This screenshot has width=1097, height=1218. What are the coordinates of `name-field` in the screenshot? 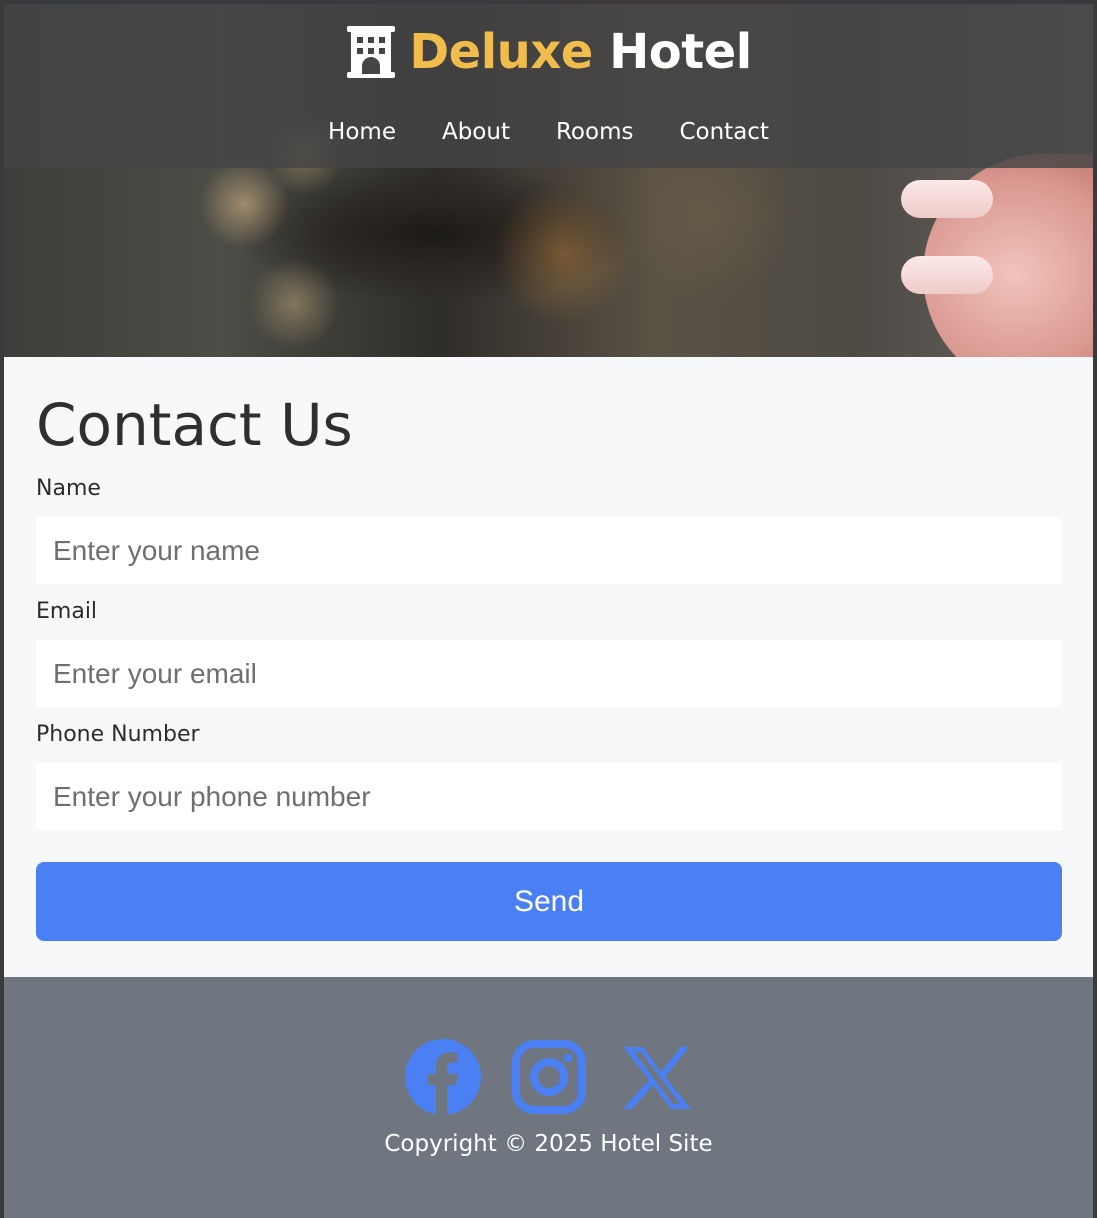 It's located at (549, 550).